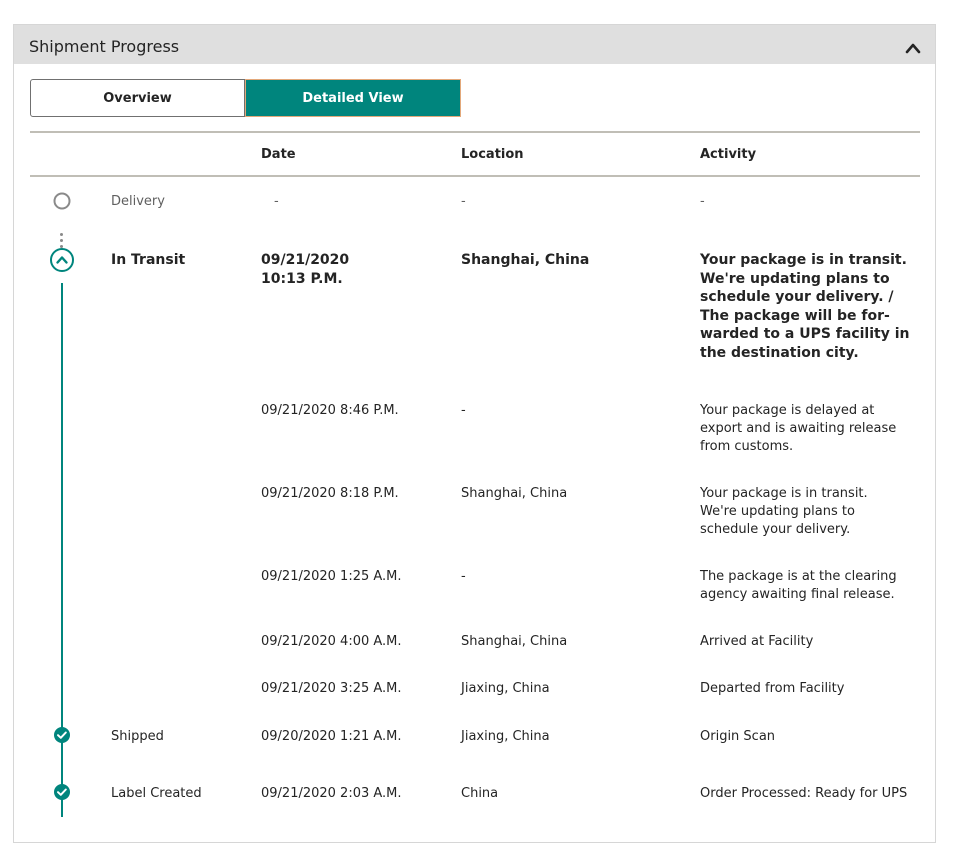 The image size is (958, 867). I want to click on tab-detailed-view: Detailed View, so click(353, 98).